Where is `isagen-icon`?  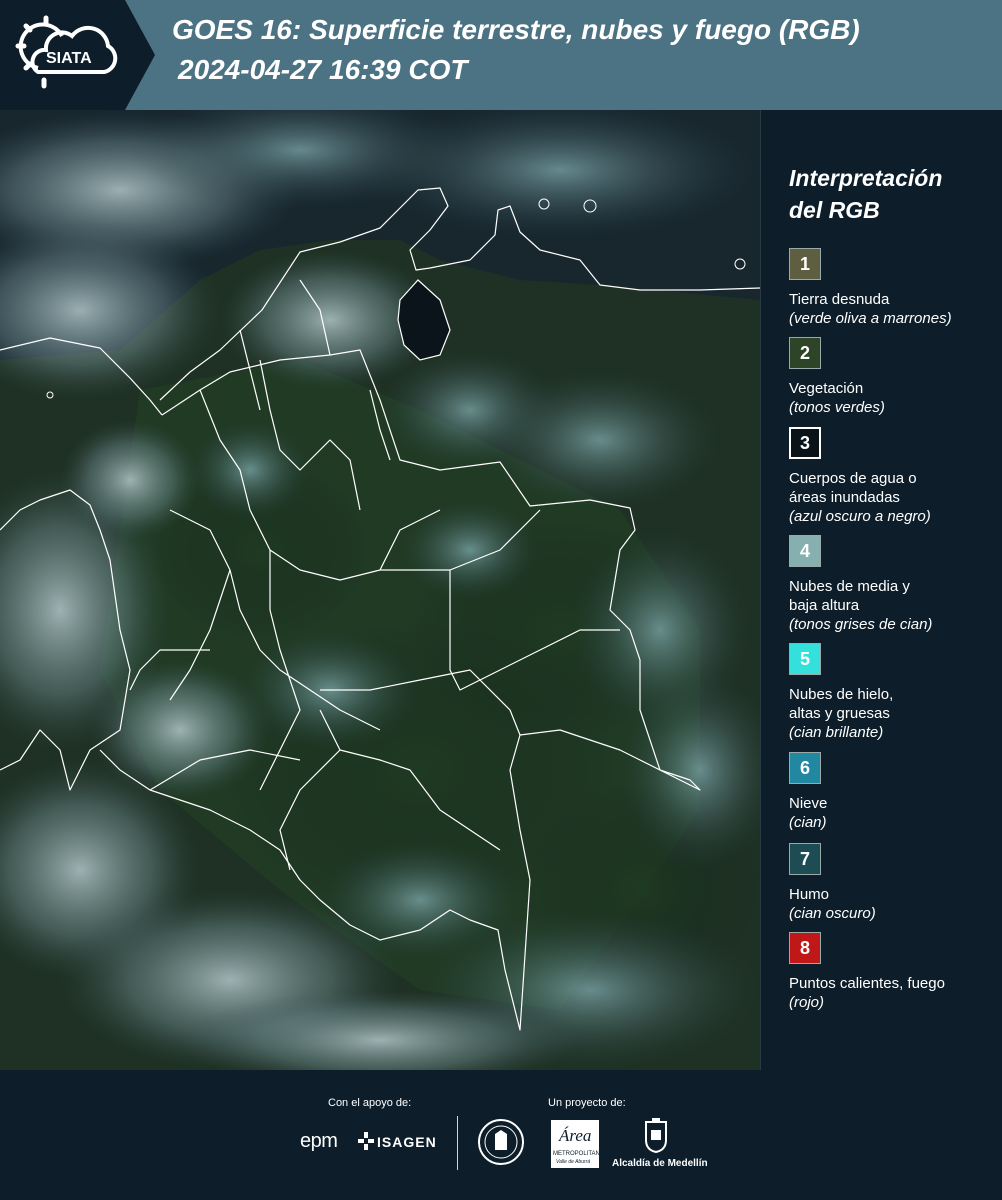
isagen-icon is located at coordinates (366, 1141).